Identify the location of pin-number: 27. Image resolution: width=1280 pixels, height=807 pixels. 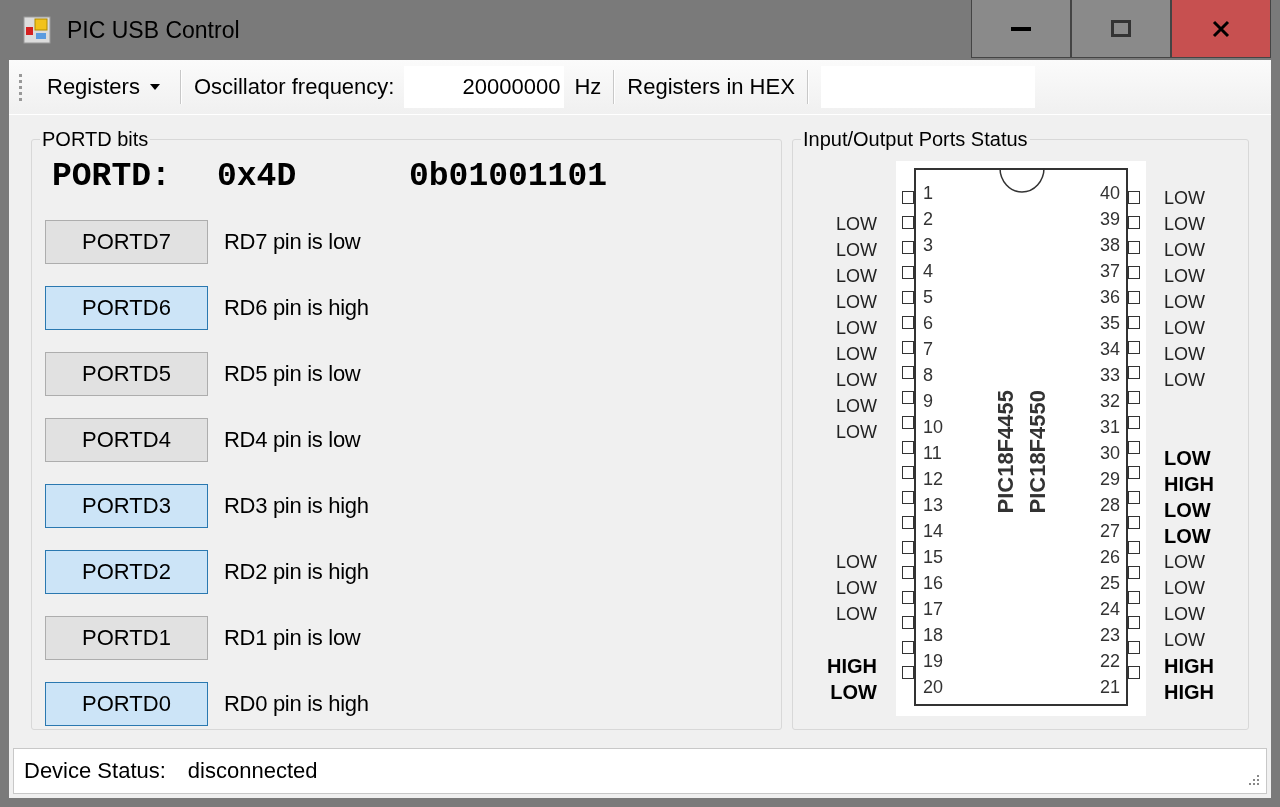
(1109, 531).